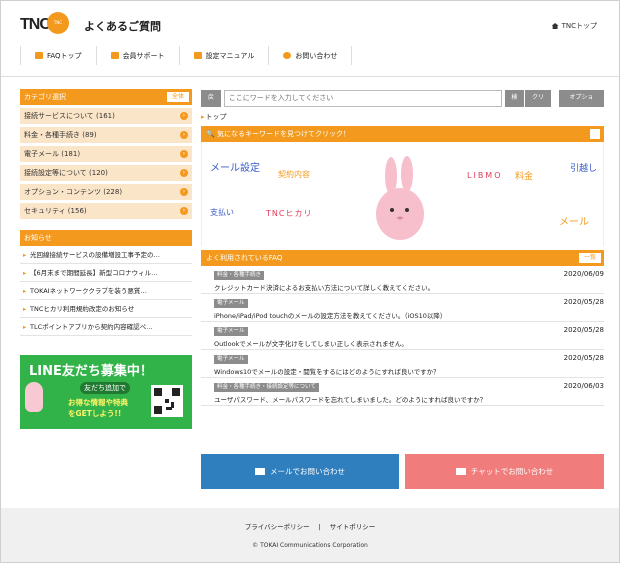  I want to click on keyword-title: 気になるキーワードを見つけてクリック！, so click(283, 134).